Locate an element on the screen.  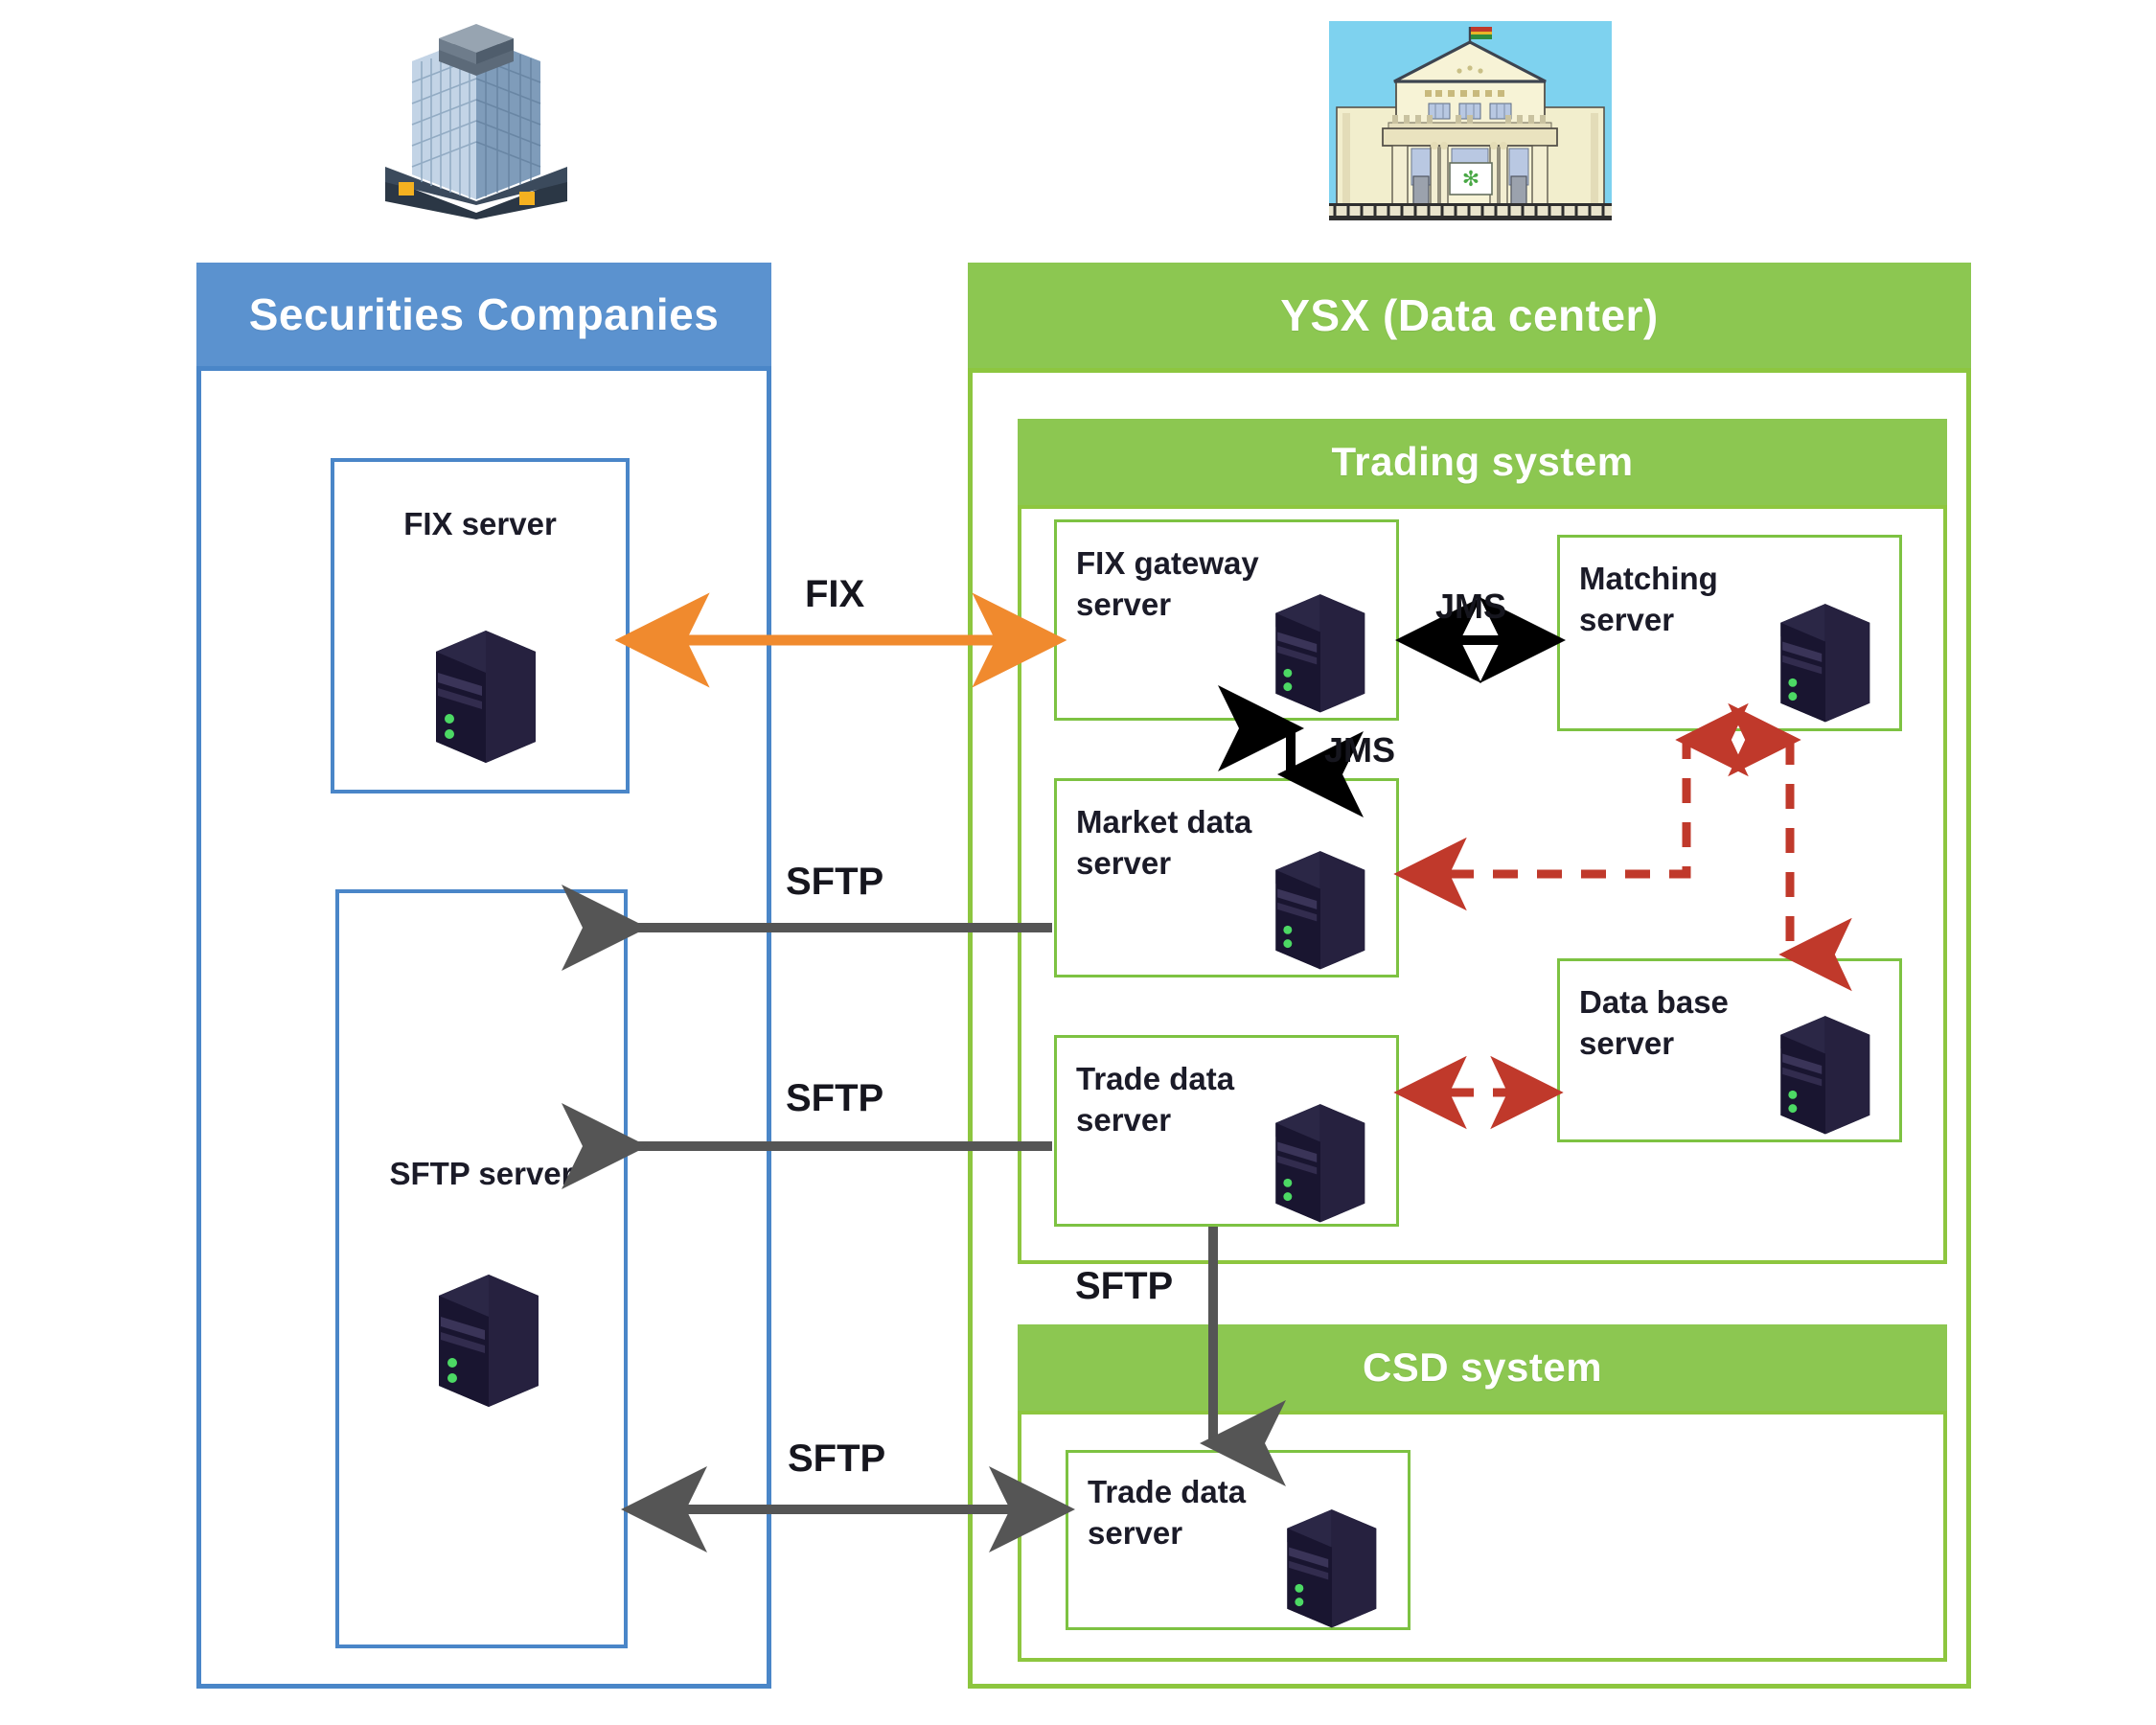
connector-label-sftp-market: SFTP is located at coordinates (835, 882).